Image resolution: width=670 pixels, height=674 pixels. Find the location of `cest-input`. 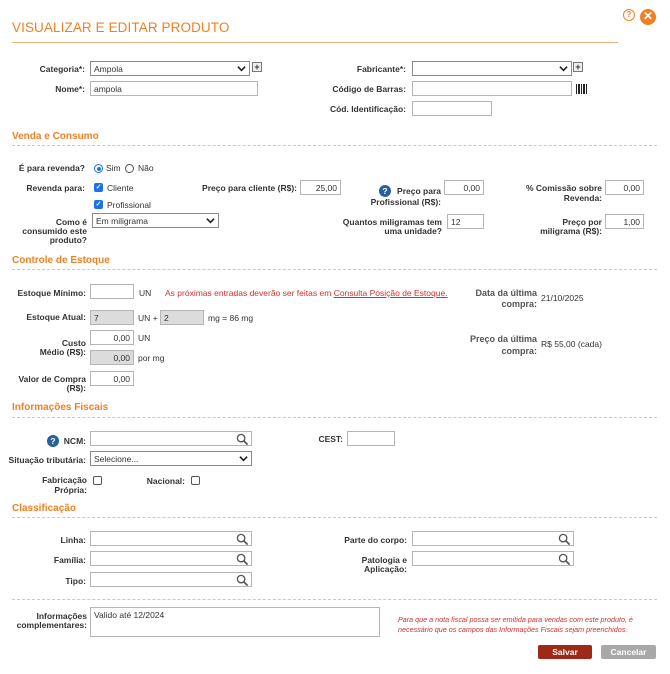

cest-input is located at coordinates (371, 438).